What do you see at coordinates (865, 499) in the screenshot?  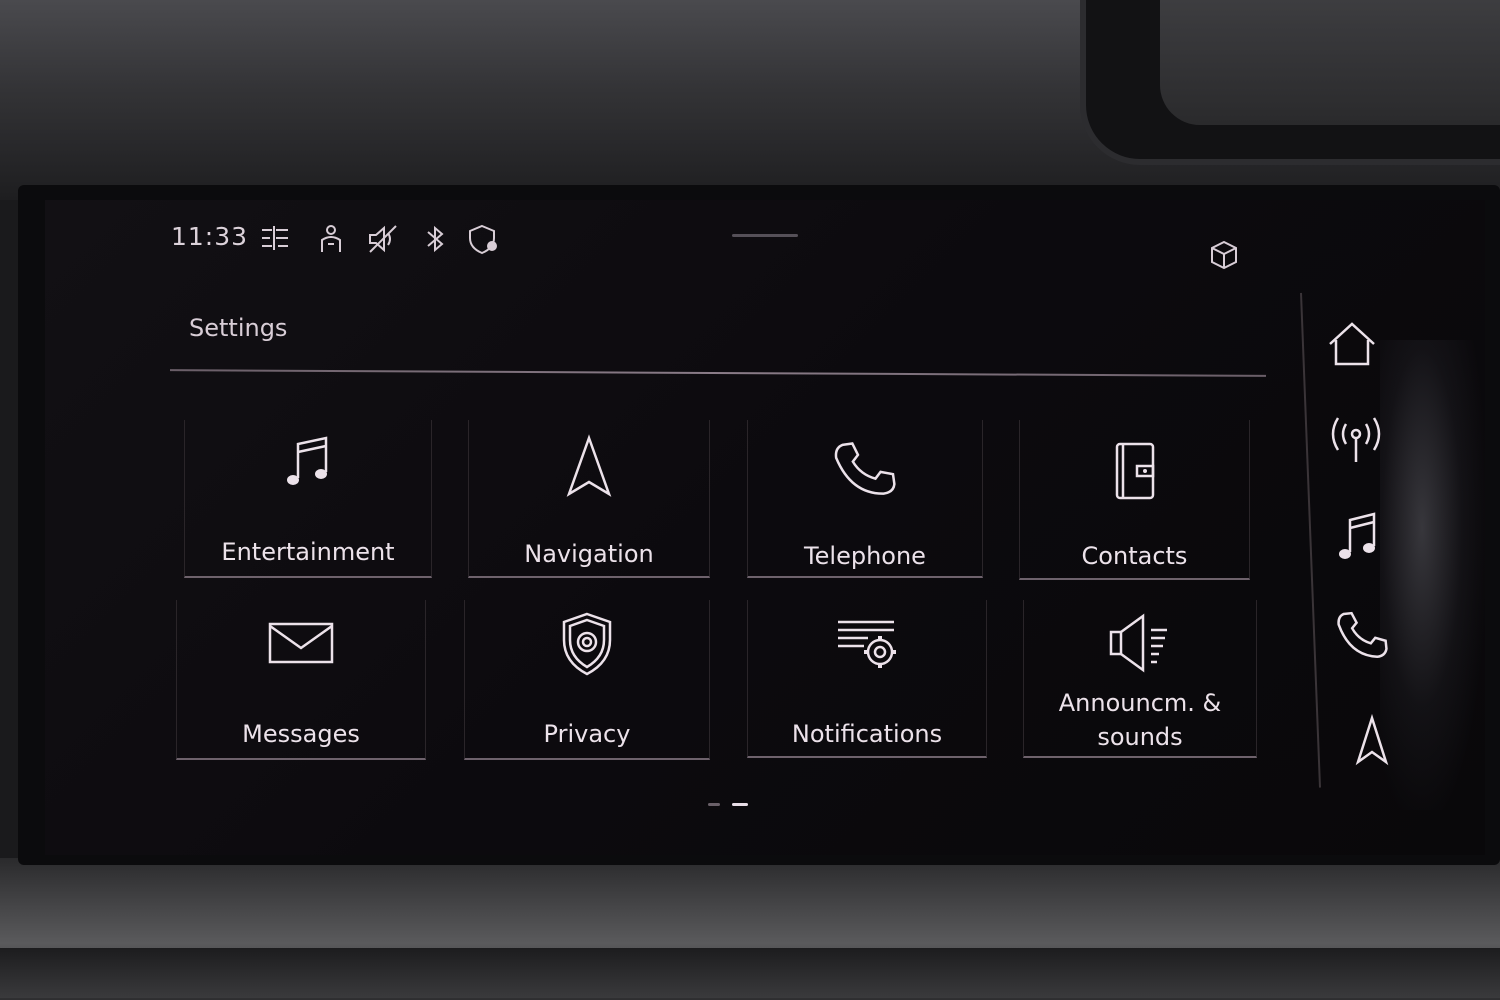 I see `tile-telephone: Telephone` at bounding box center [865, 499].